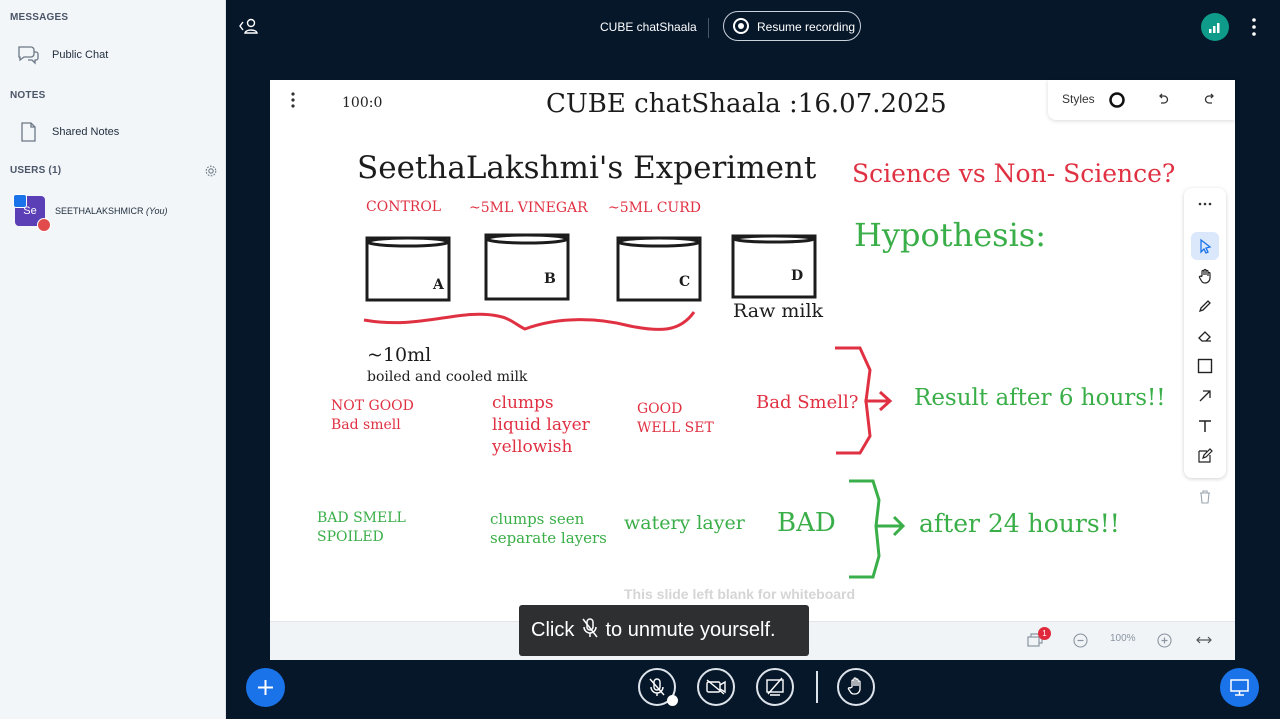  I want to click on text-tool, so click(1205, 426).